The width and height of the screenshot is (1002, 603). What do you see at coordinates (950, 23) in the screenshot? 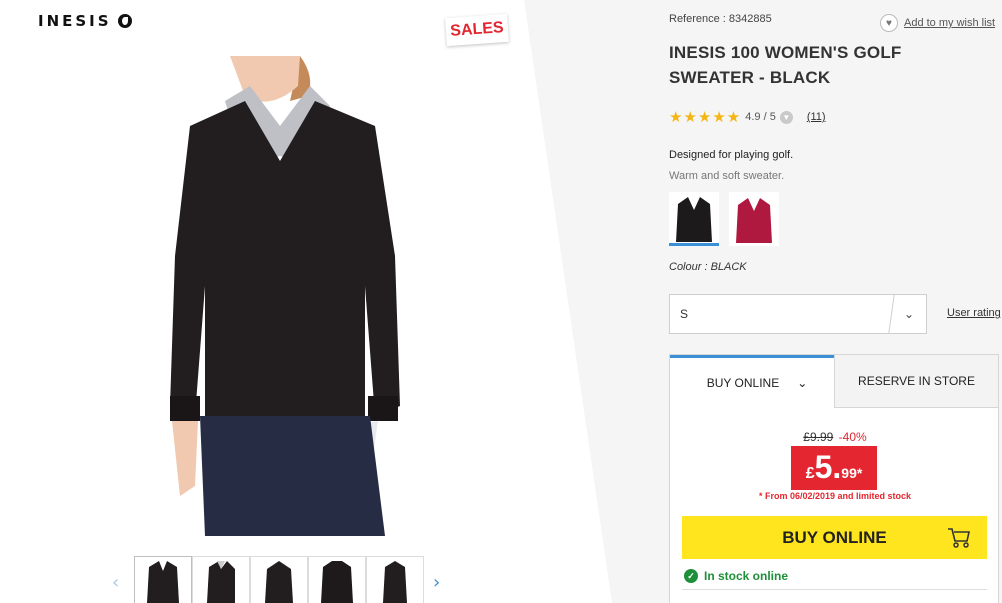
I see `wishlist-label: Add to my wish list` at bounding box center [950, 23].